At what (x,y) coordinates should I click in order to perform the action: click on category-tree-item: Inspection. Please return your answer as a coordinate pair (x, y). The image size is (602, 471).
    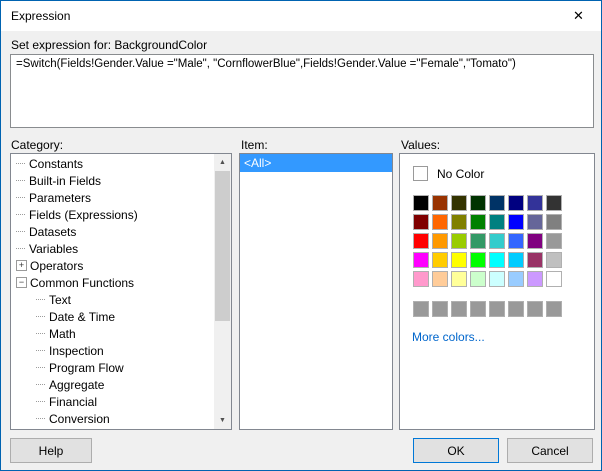
    Looking at the image, I should click on (112, 350).